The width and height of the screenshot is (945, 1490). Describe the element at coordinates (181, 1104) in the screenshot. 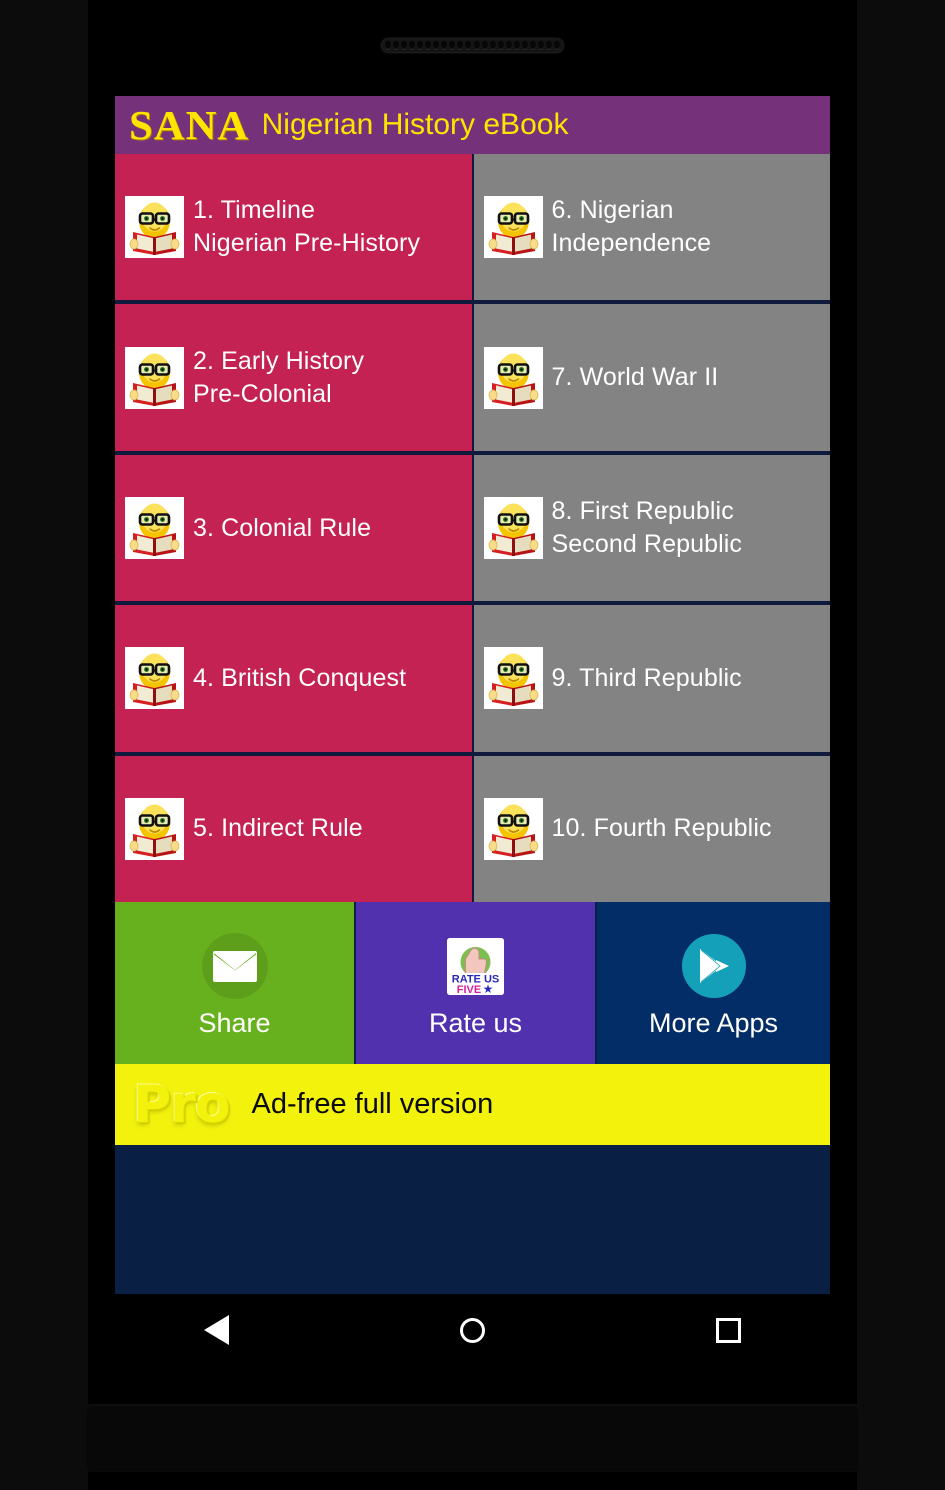

I see `pro-logo: Pro` at that location.